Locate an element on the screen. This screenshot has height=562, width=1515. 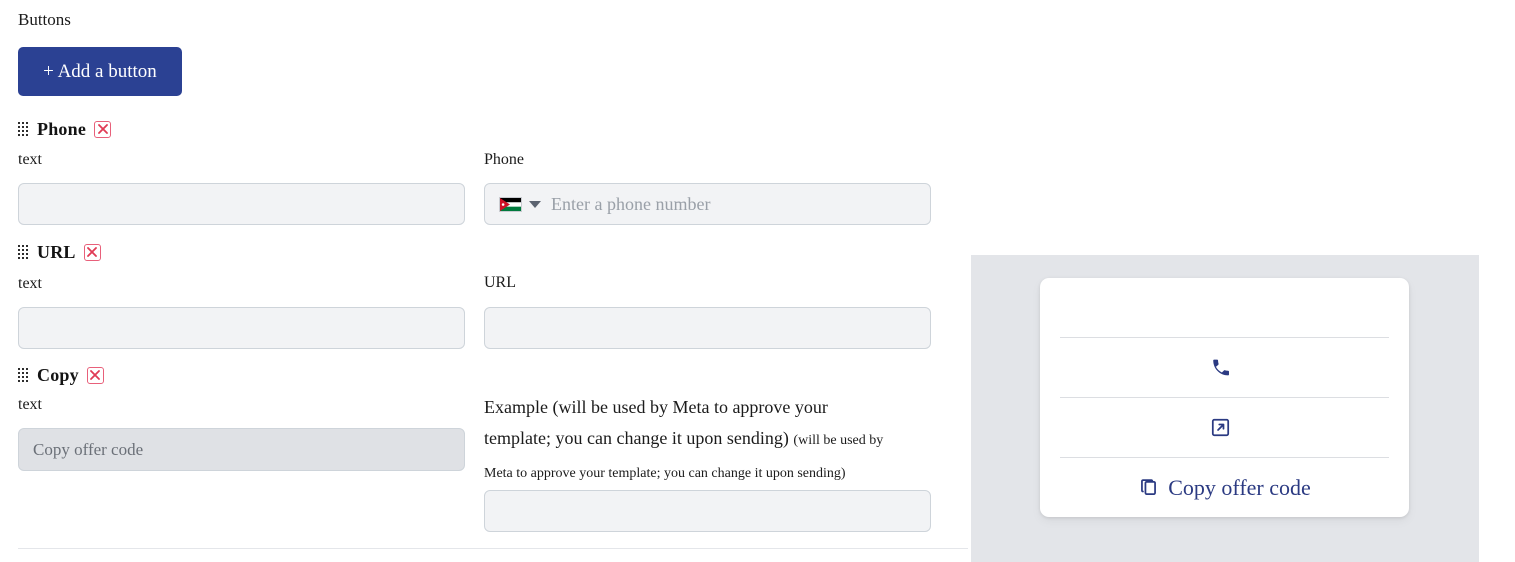
country-selector is located at coordinates (518, 204).